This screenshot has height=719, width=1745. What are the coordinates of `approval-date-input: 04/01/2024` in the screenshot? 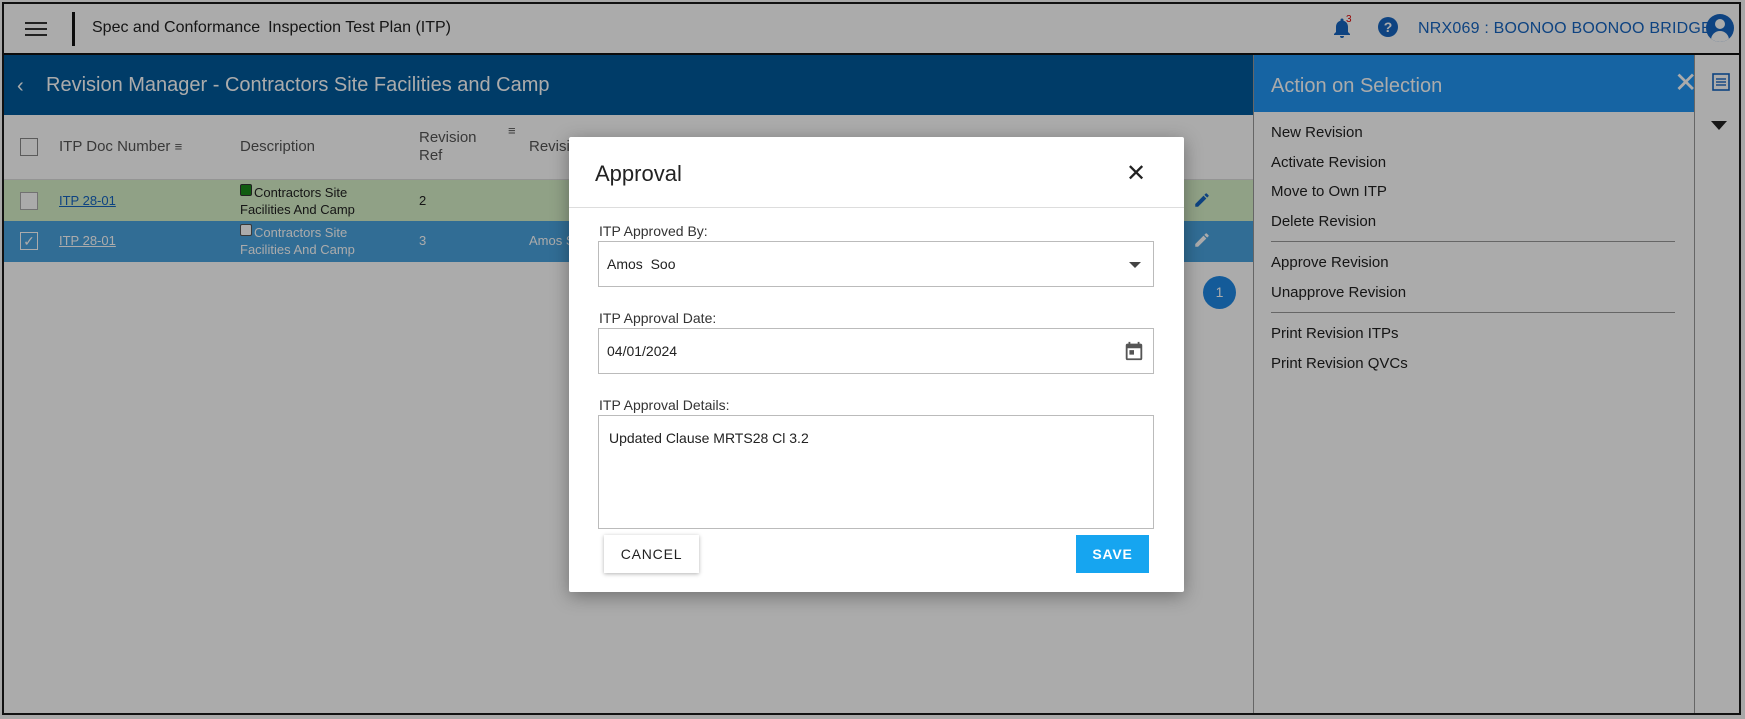 It's located at (876, 351).